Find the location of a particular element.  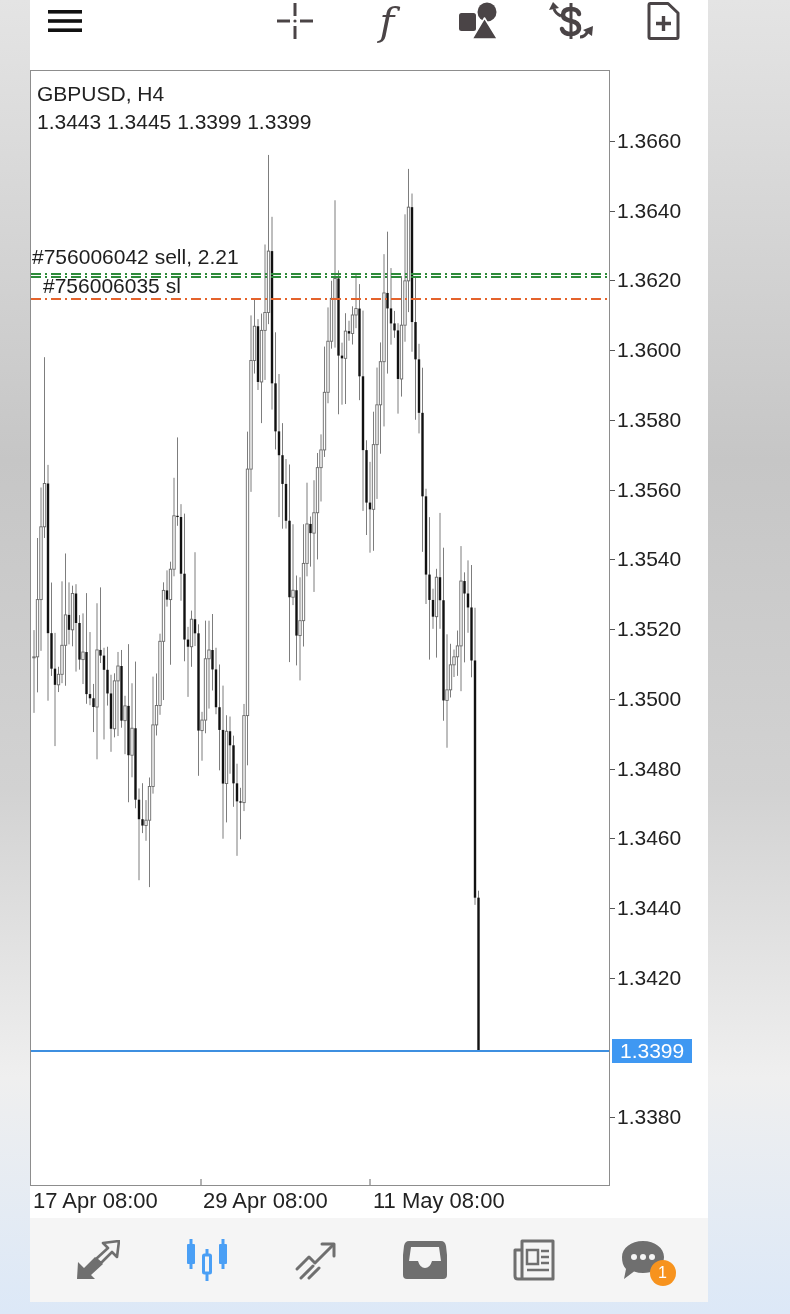

price-axis-label: 1.3520 is located at coordinates (649, 629).